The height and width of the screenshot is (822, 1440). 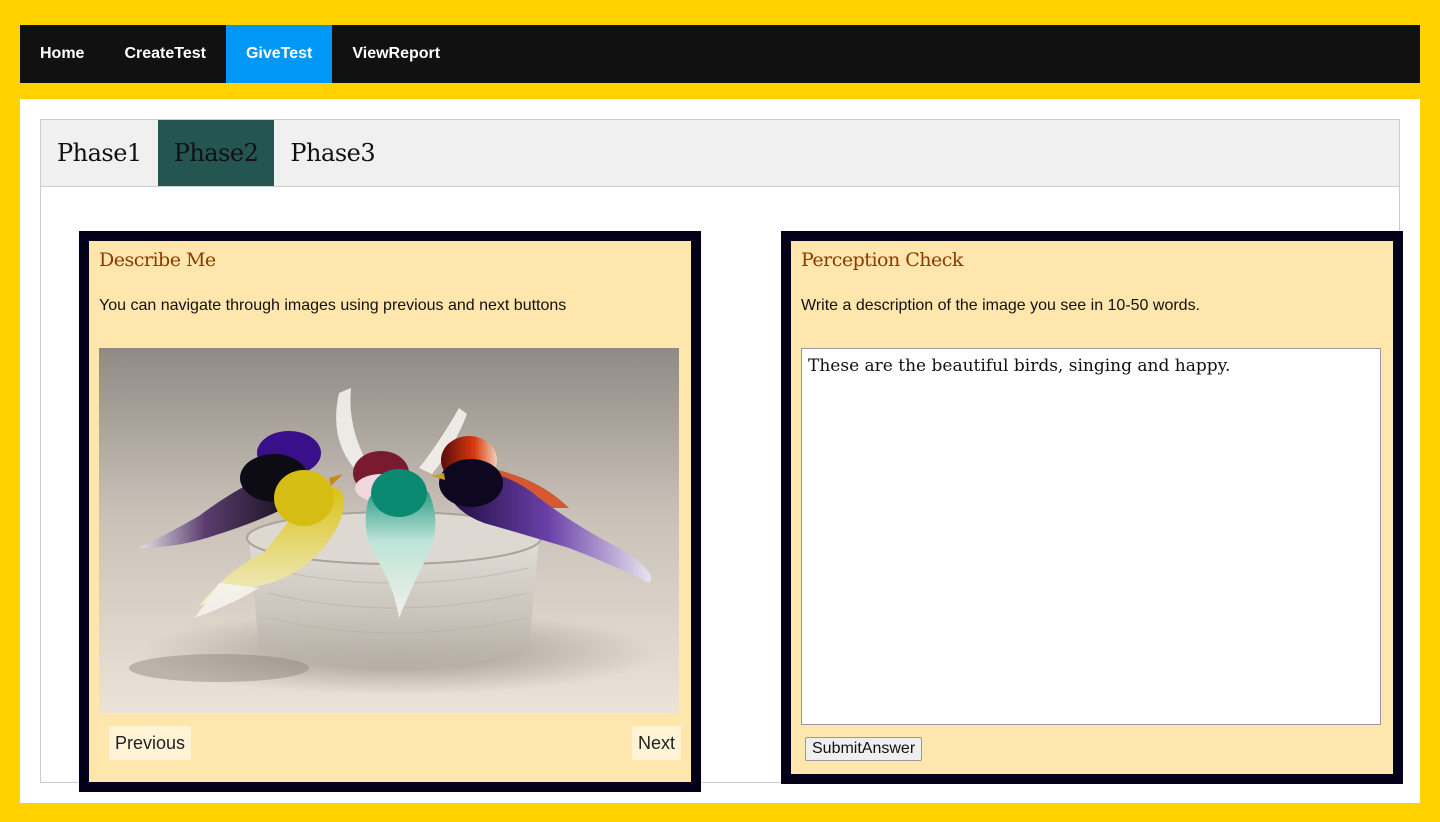 I want to click on phase-tab-bar: Phase1 Phase2 Phase3, so click(x=720, y=153).